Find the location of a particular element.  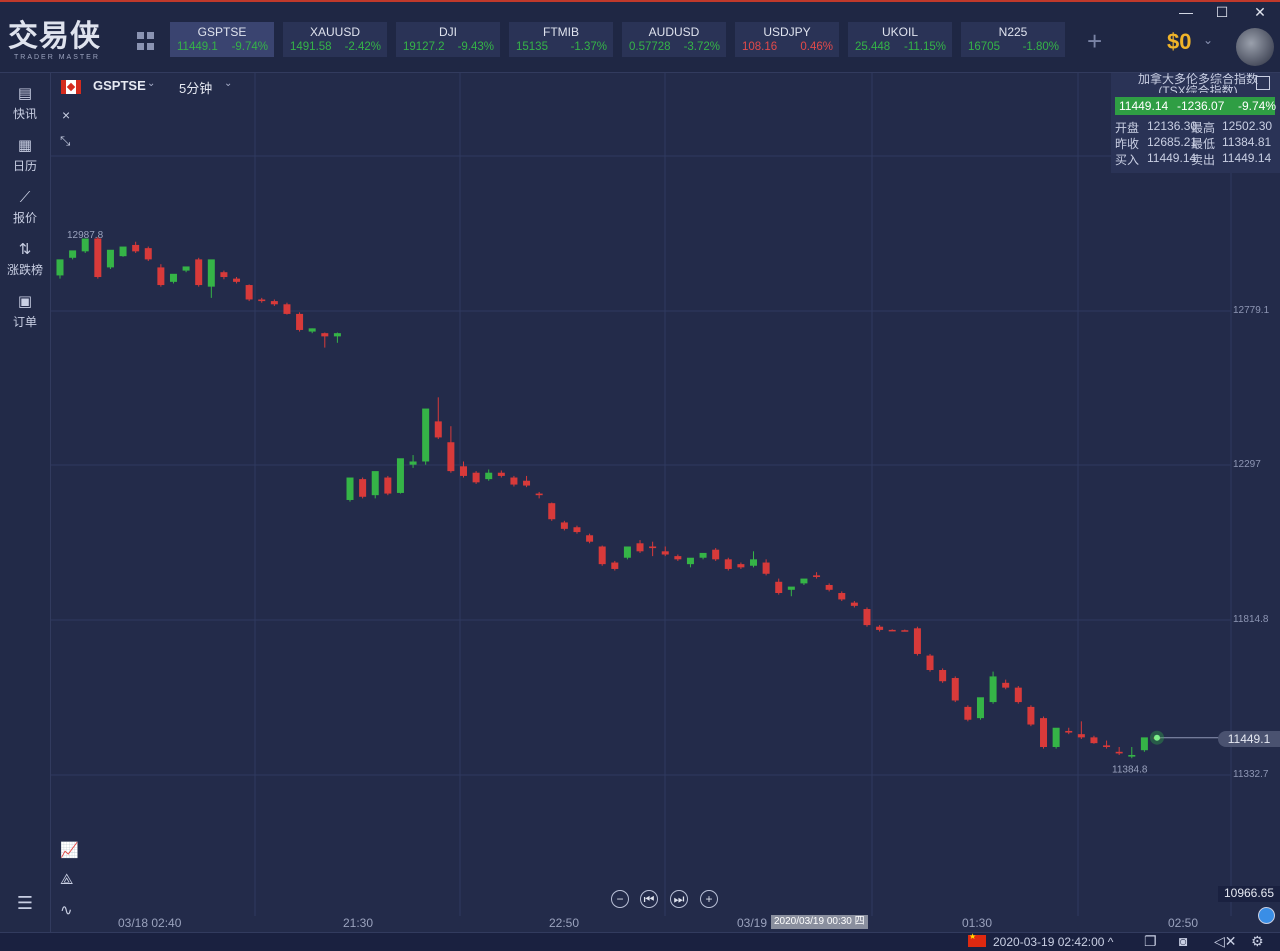

x-tick-label: 03/19 is located at coordinates (752, 923).